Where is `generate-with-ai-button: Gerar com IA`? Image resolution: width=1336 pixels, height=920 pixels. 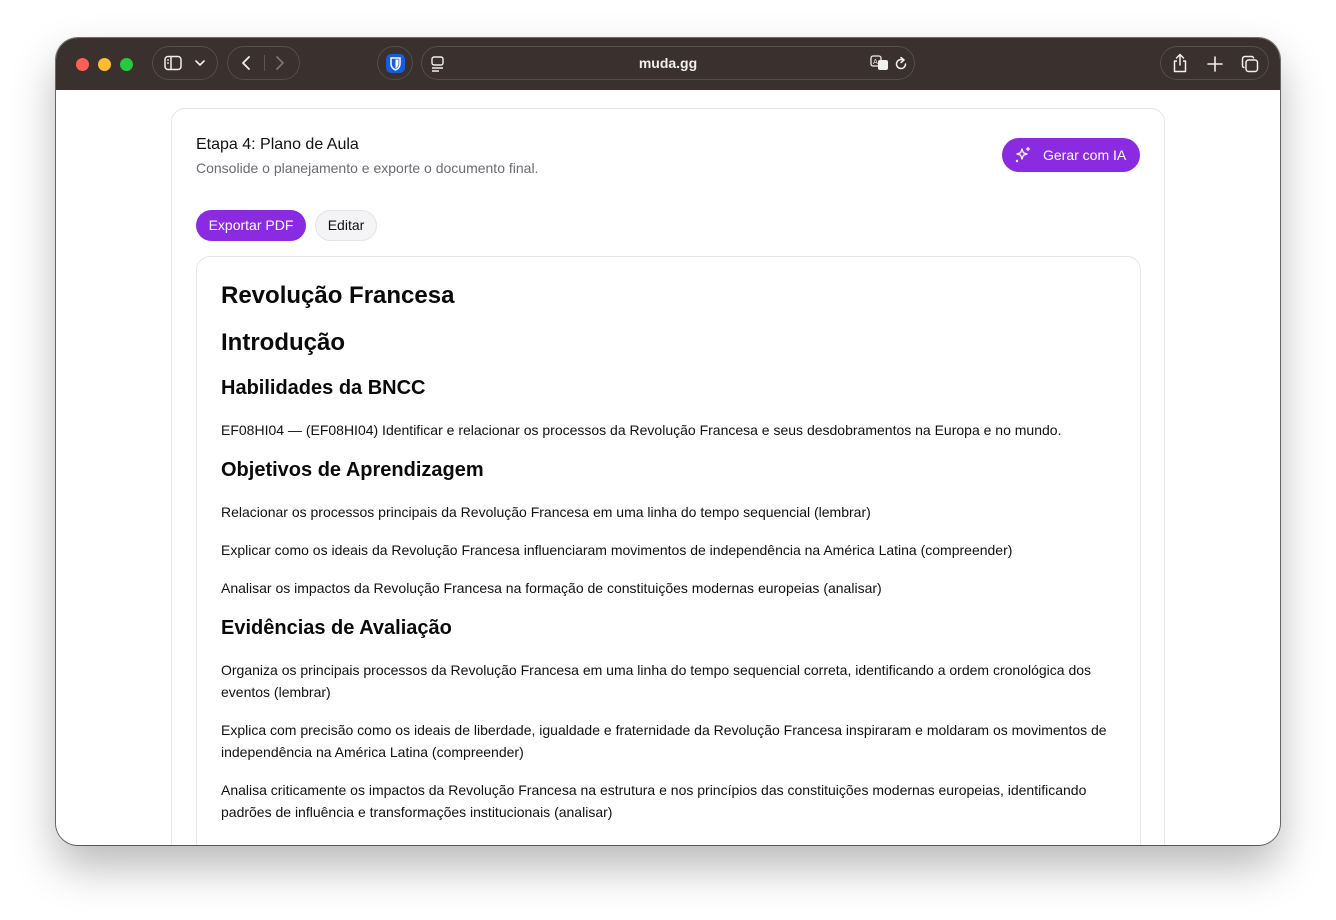 generate-with-ai-button: Gerar com IA is located at coordinates (1071, 155).